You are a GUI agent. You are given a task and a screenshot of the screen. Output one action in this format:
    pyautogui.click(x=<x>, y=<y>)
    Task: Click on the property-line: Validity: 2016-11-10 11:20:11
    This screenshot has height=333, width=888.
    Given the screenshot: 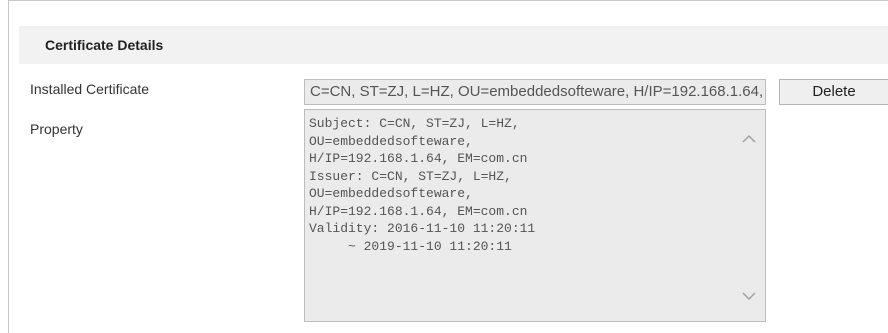 What is the action you would take?
    pyautogui.click(x=422, y=228)
    